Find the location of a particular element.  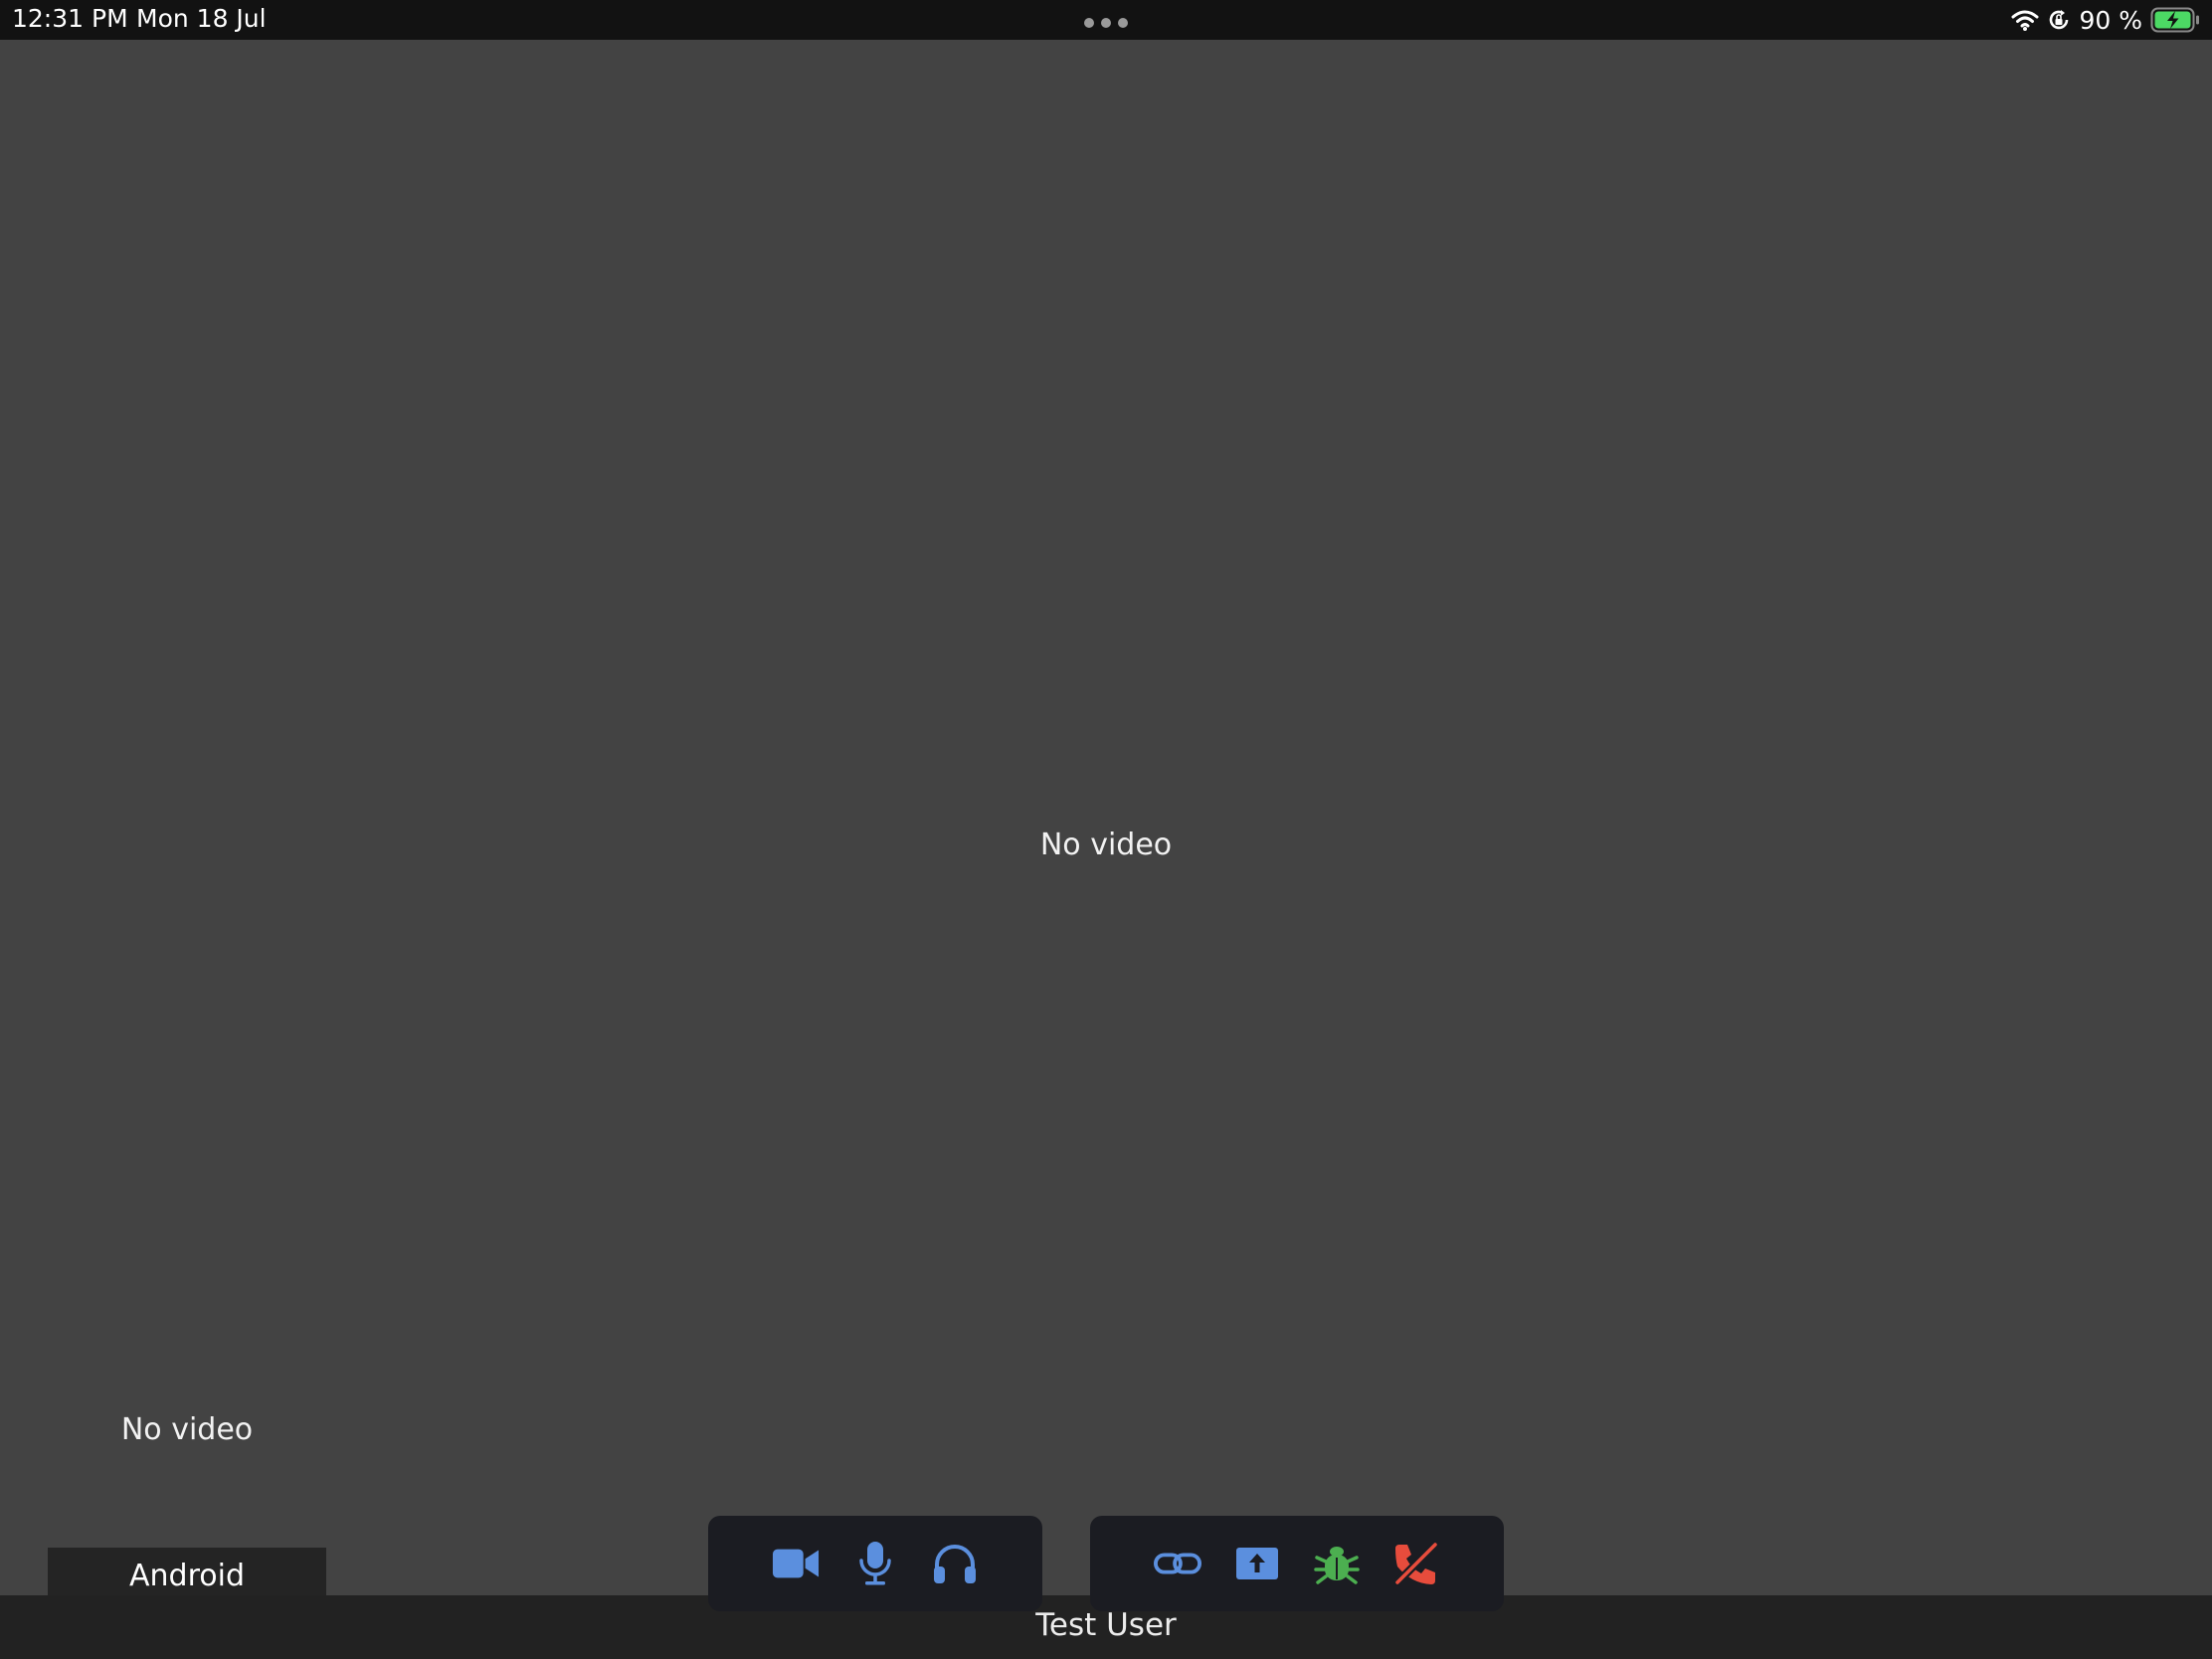

debug-button is located at coordinates (1337, 1563).